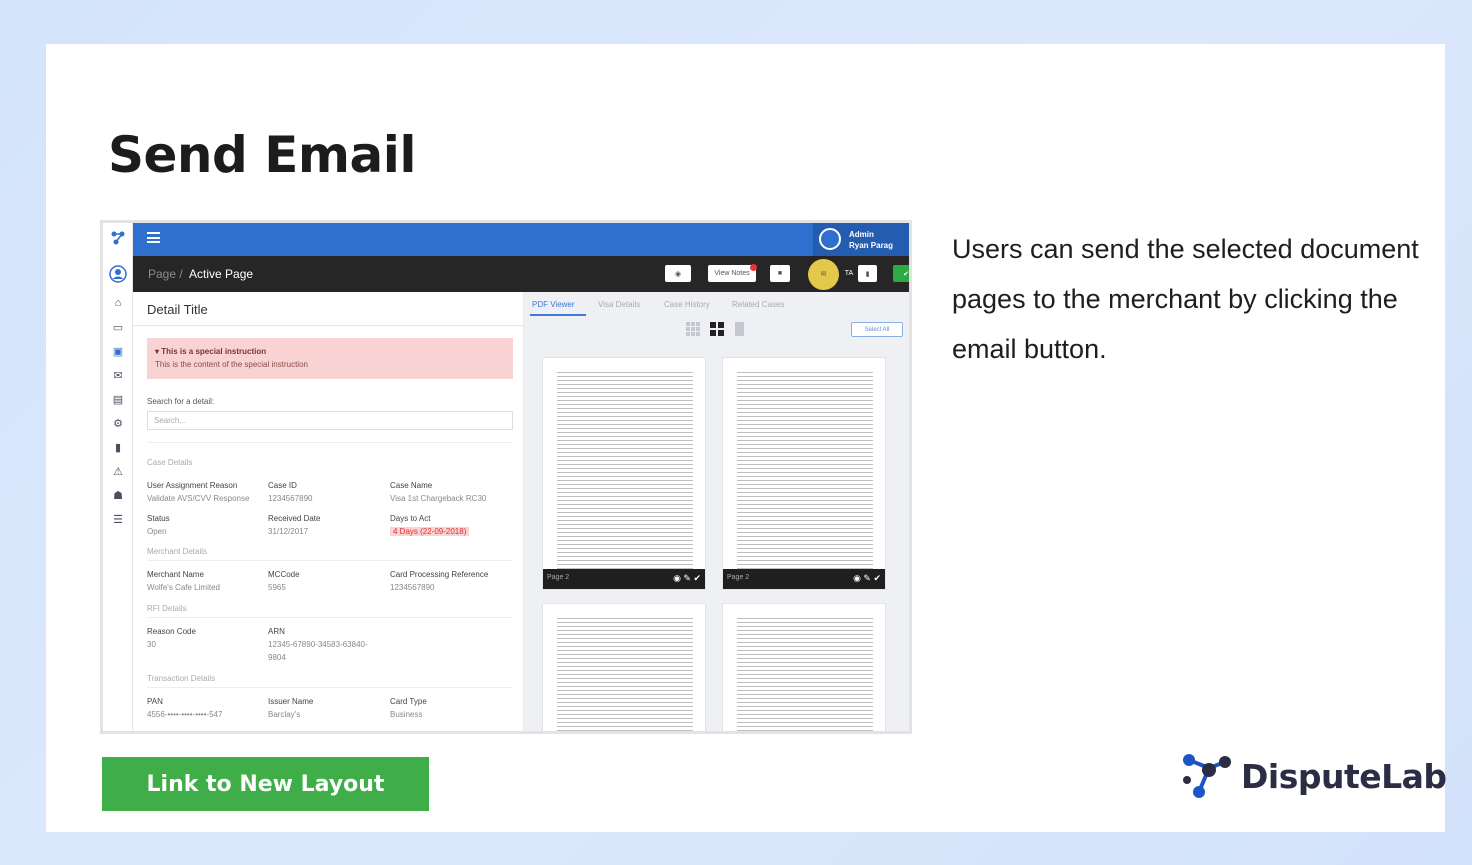 This screenshot has width=1472, height=865. Describe the element at coordinates (118, 351) in the screenshot. I see `edit-icon: ▣` at that location.